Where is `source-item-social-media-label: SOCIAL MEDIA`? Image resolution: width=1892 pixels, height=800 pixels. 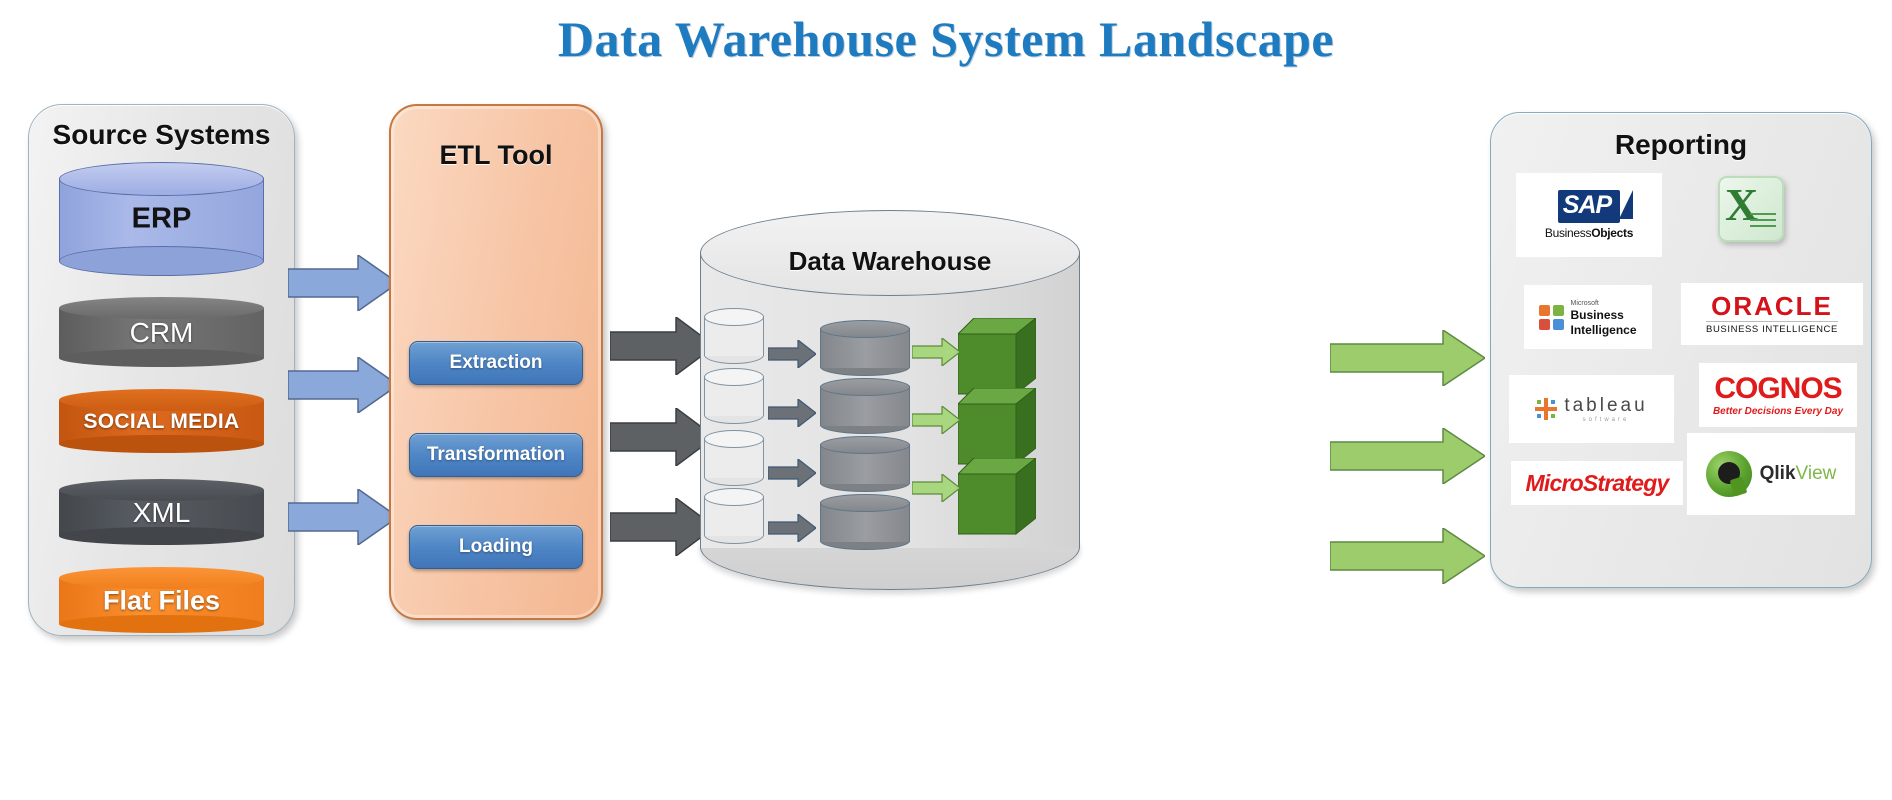 source-item-social-media-label: SOCIAL MEDIA is located at coordinates (161, 422).